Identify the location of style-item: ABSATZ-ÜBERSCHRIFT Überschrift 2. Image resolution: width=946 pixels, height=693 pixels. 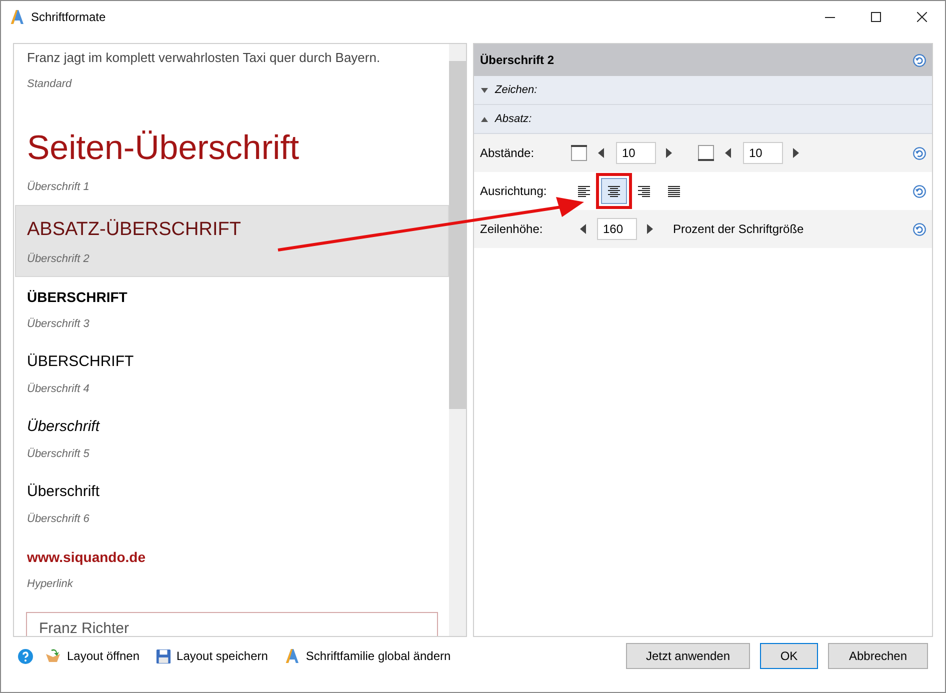
(232, 241).